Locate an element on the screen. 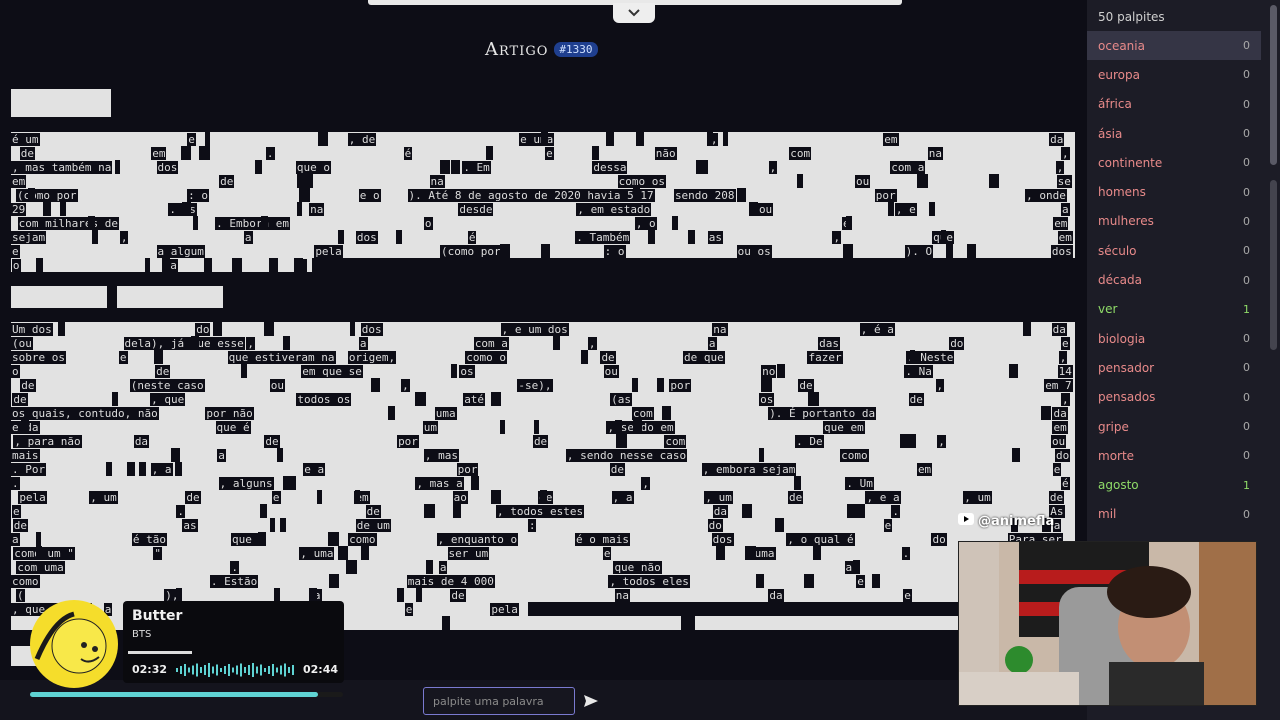 The image size is (1280, 720). guess-item: século 0 is located at coordinates (1174, 250).